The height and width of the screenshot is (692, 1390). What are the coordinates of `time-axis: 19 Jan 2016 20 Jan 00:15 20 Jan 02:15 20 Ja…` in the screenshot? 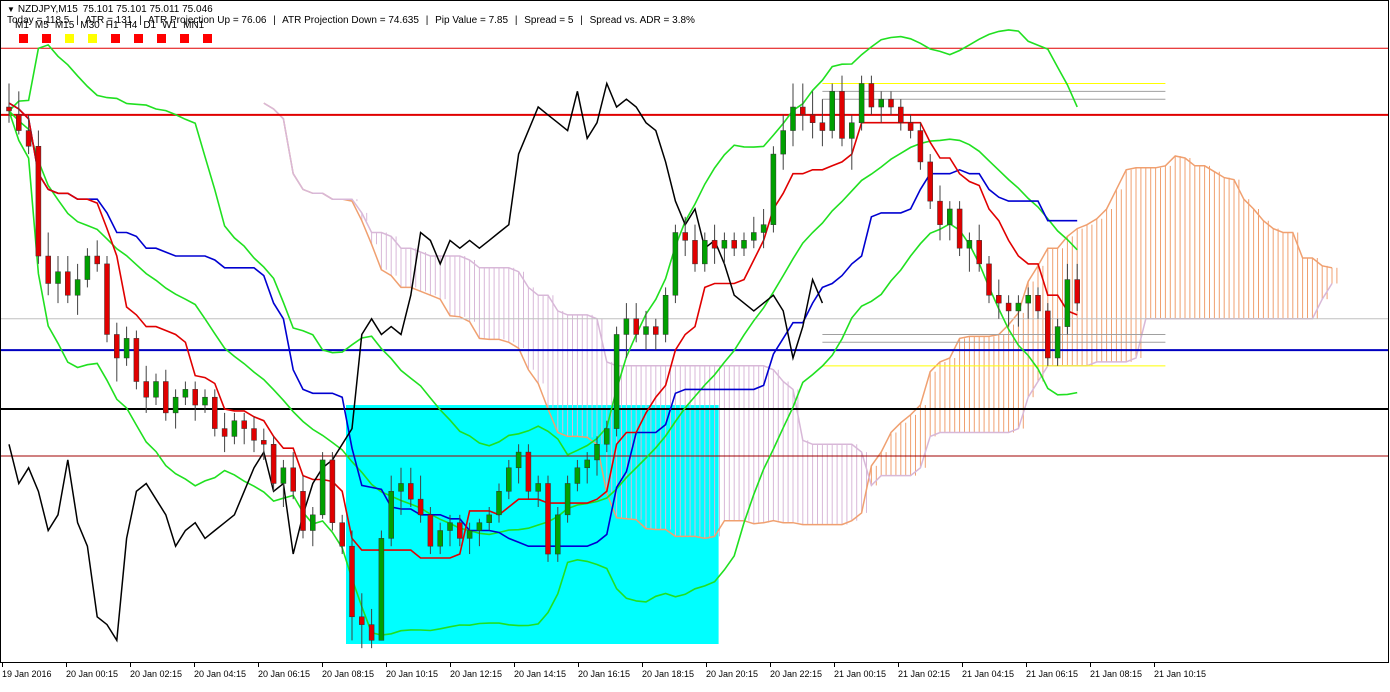 It's located at (695, 677).